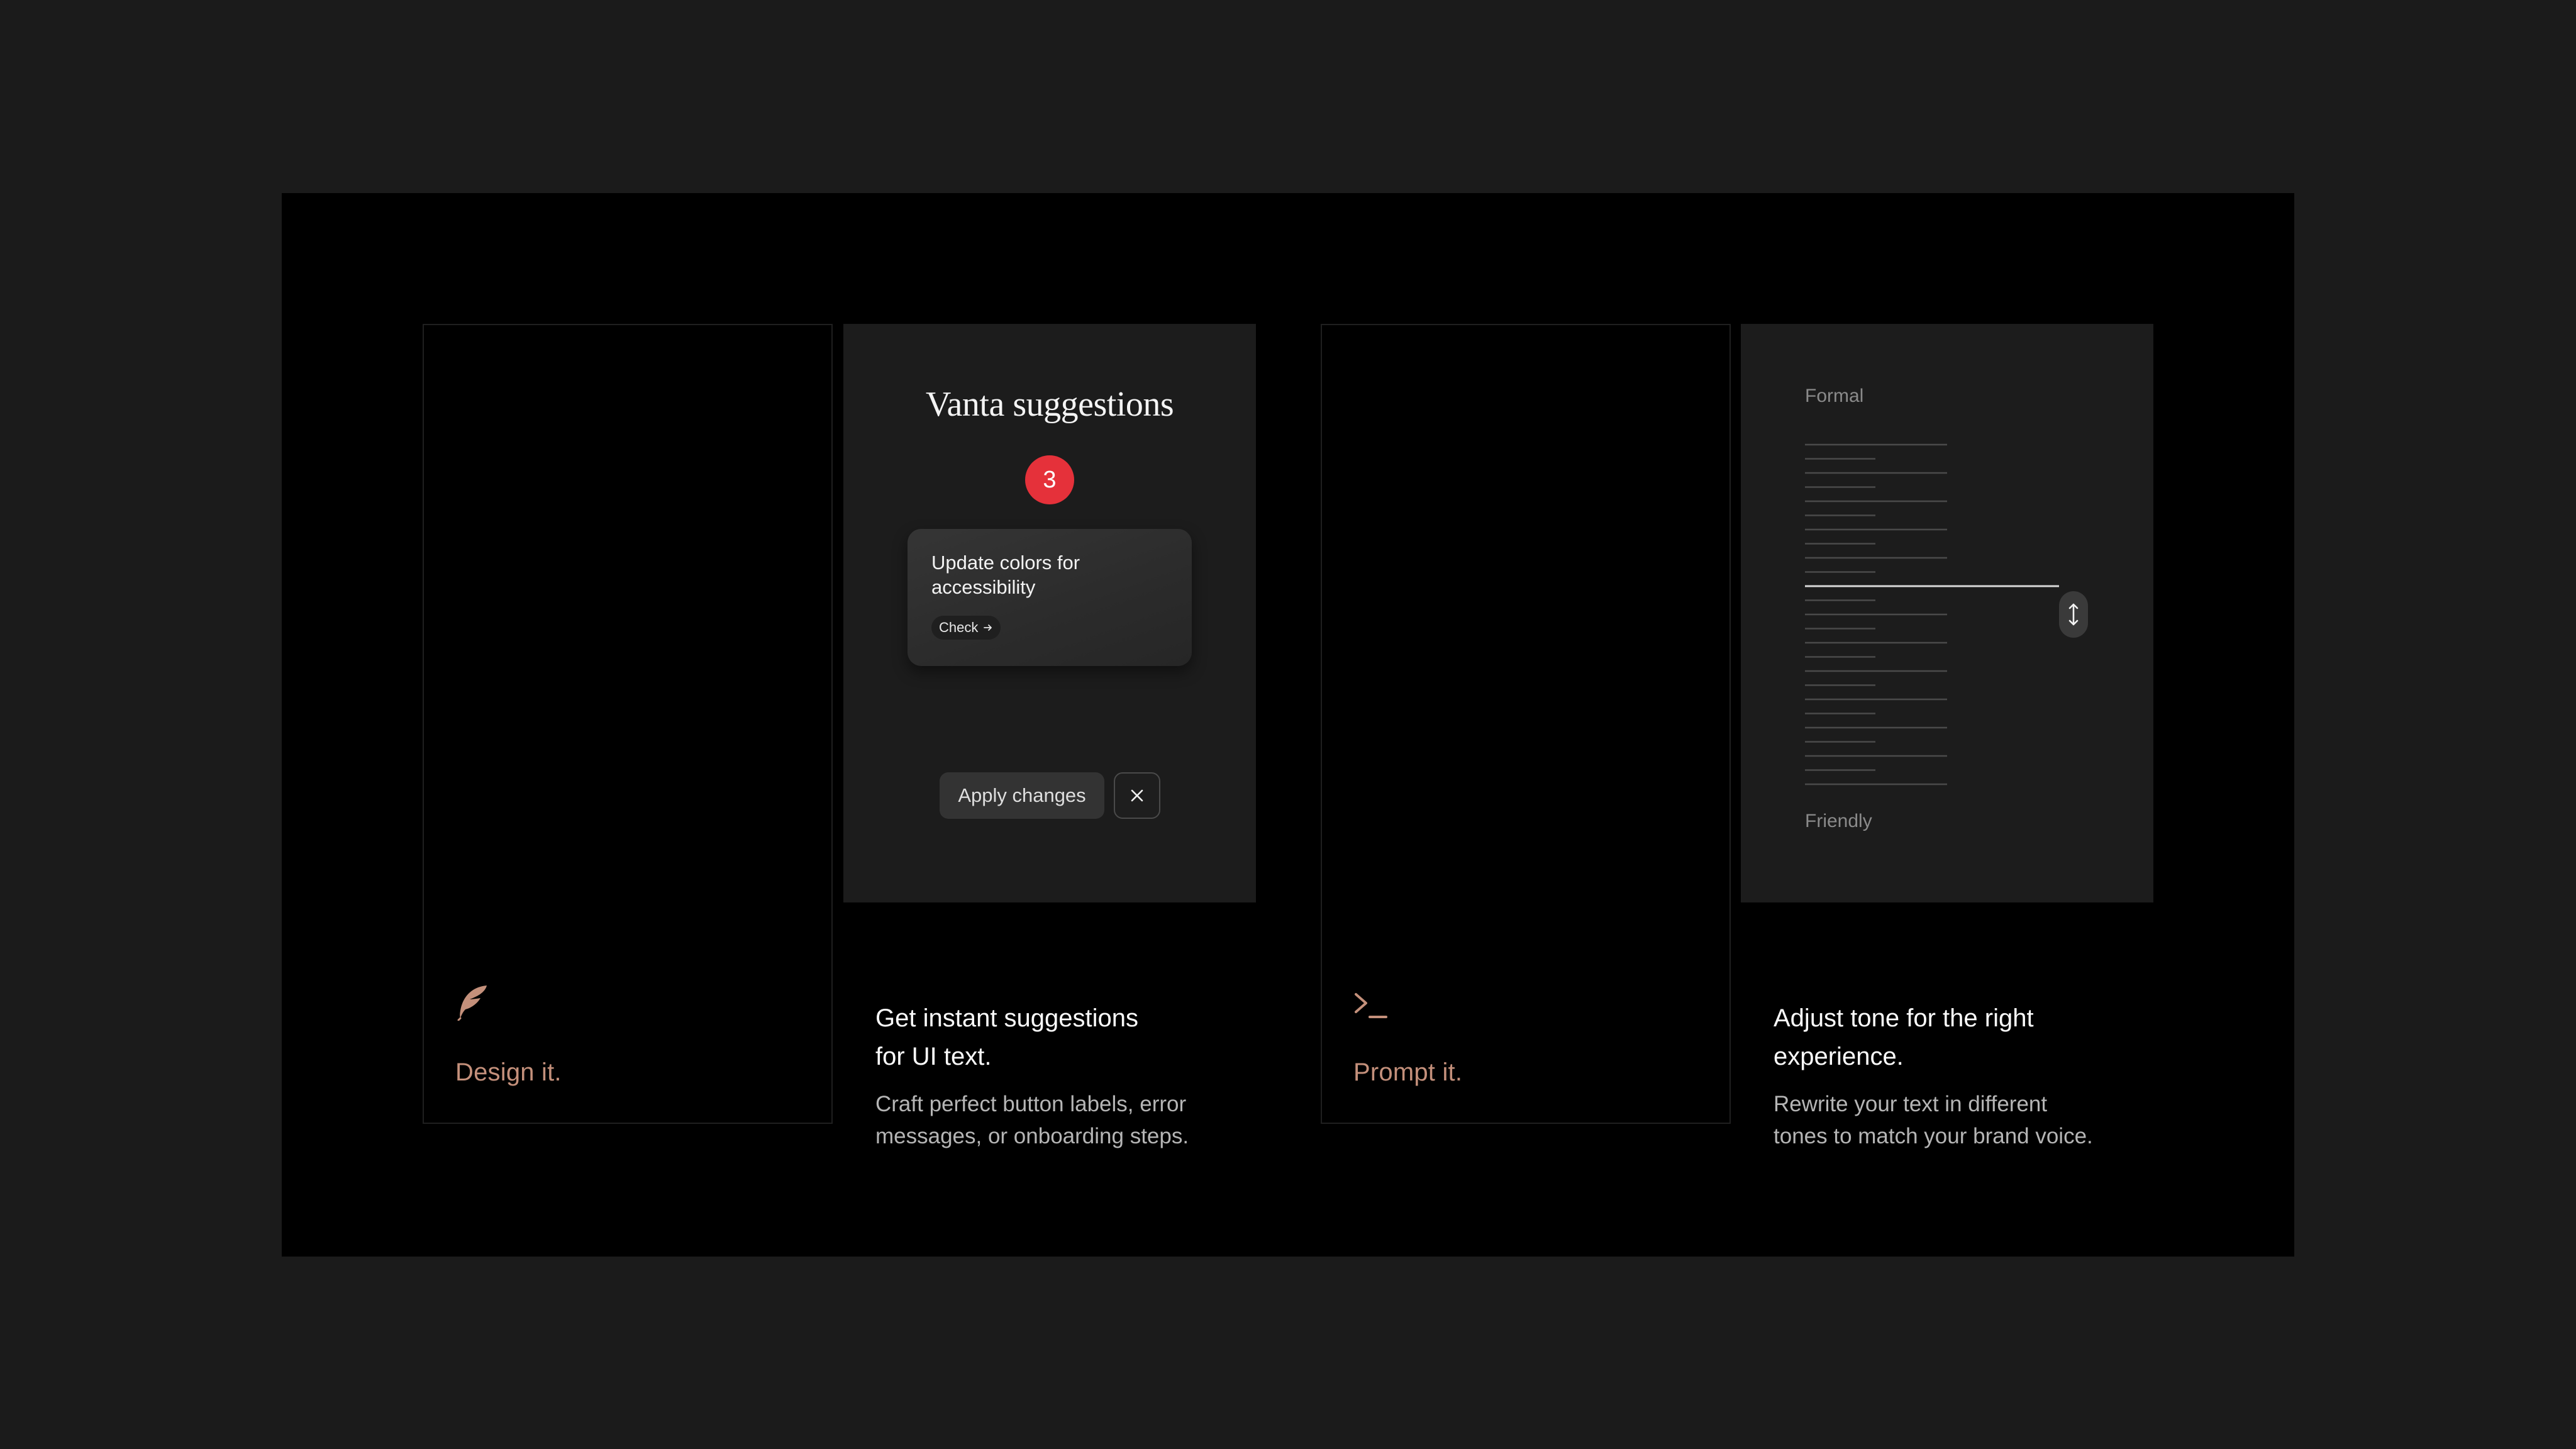  I want to click on suggestion-card: Update colors for accessibility Check, so click(1050, 597).